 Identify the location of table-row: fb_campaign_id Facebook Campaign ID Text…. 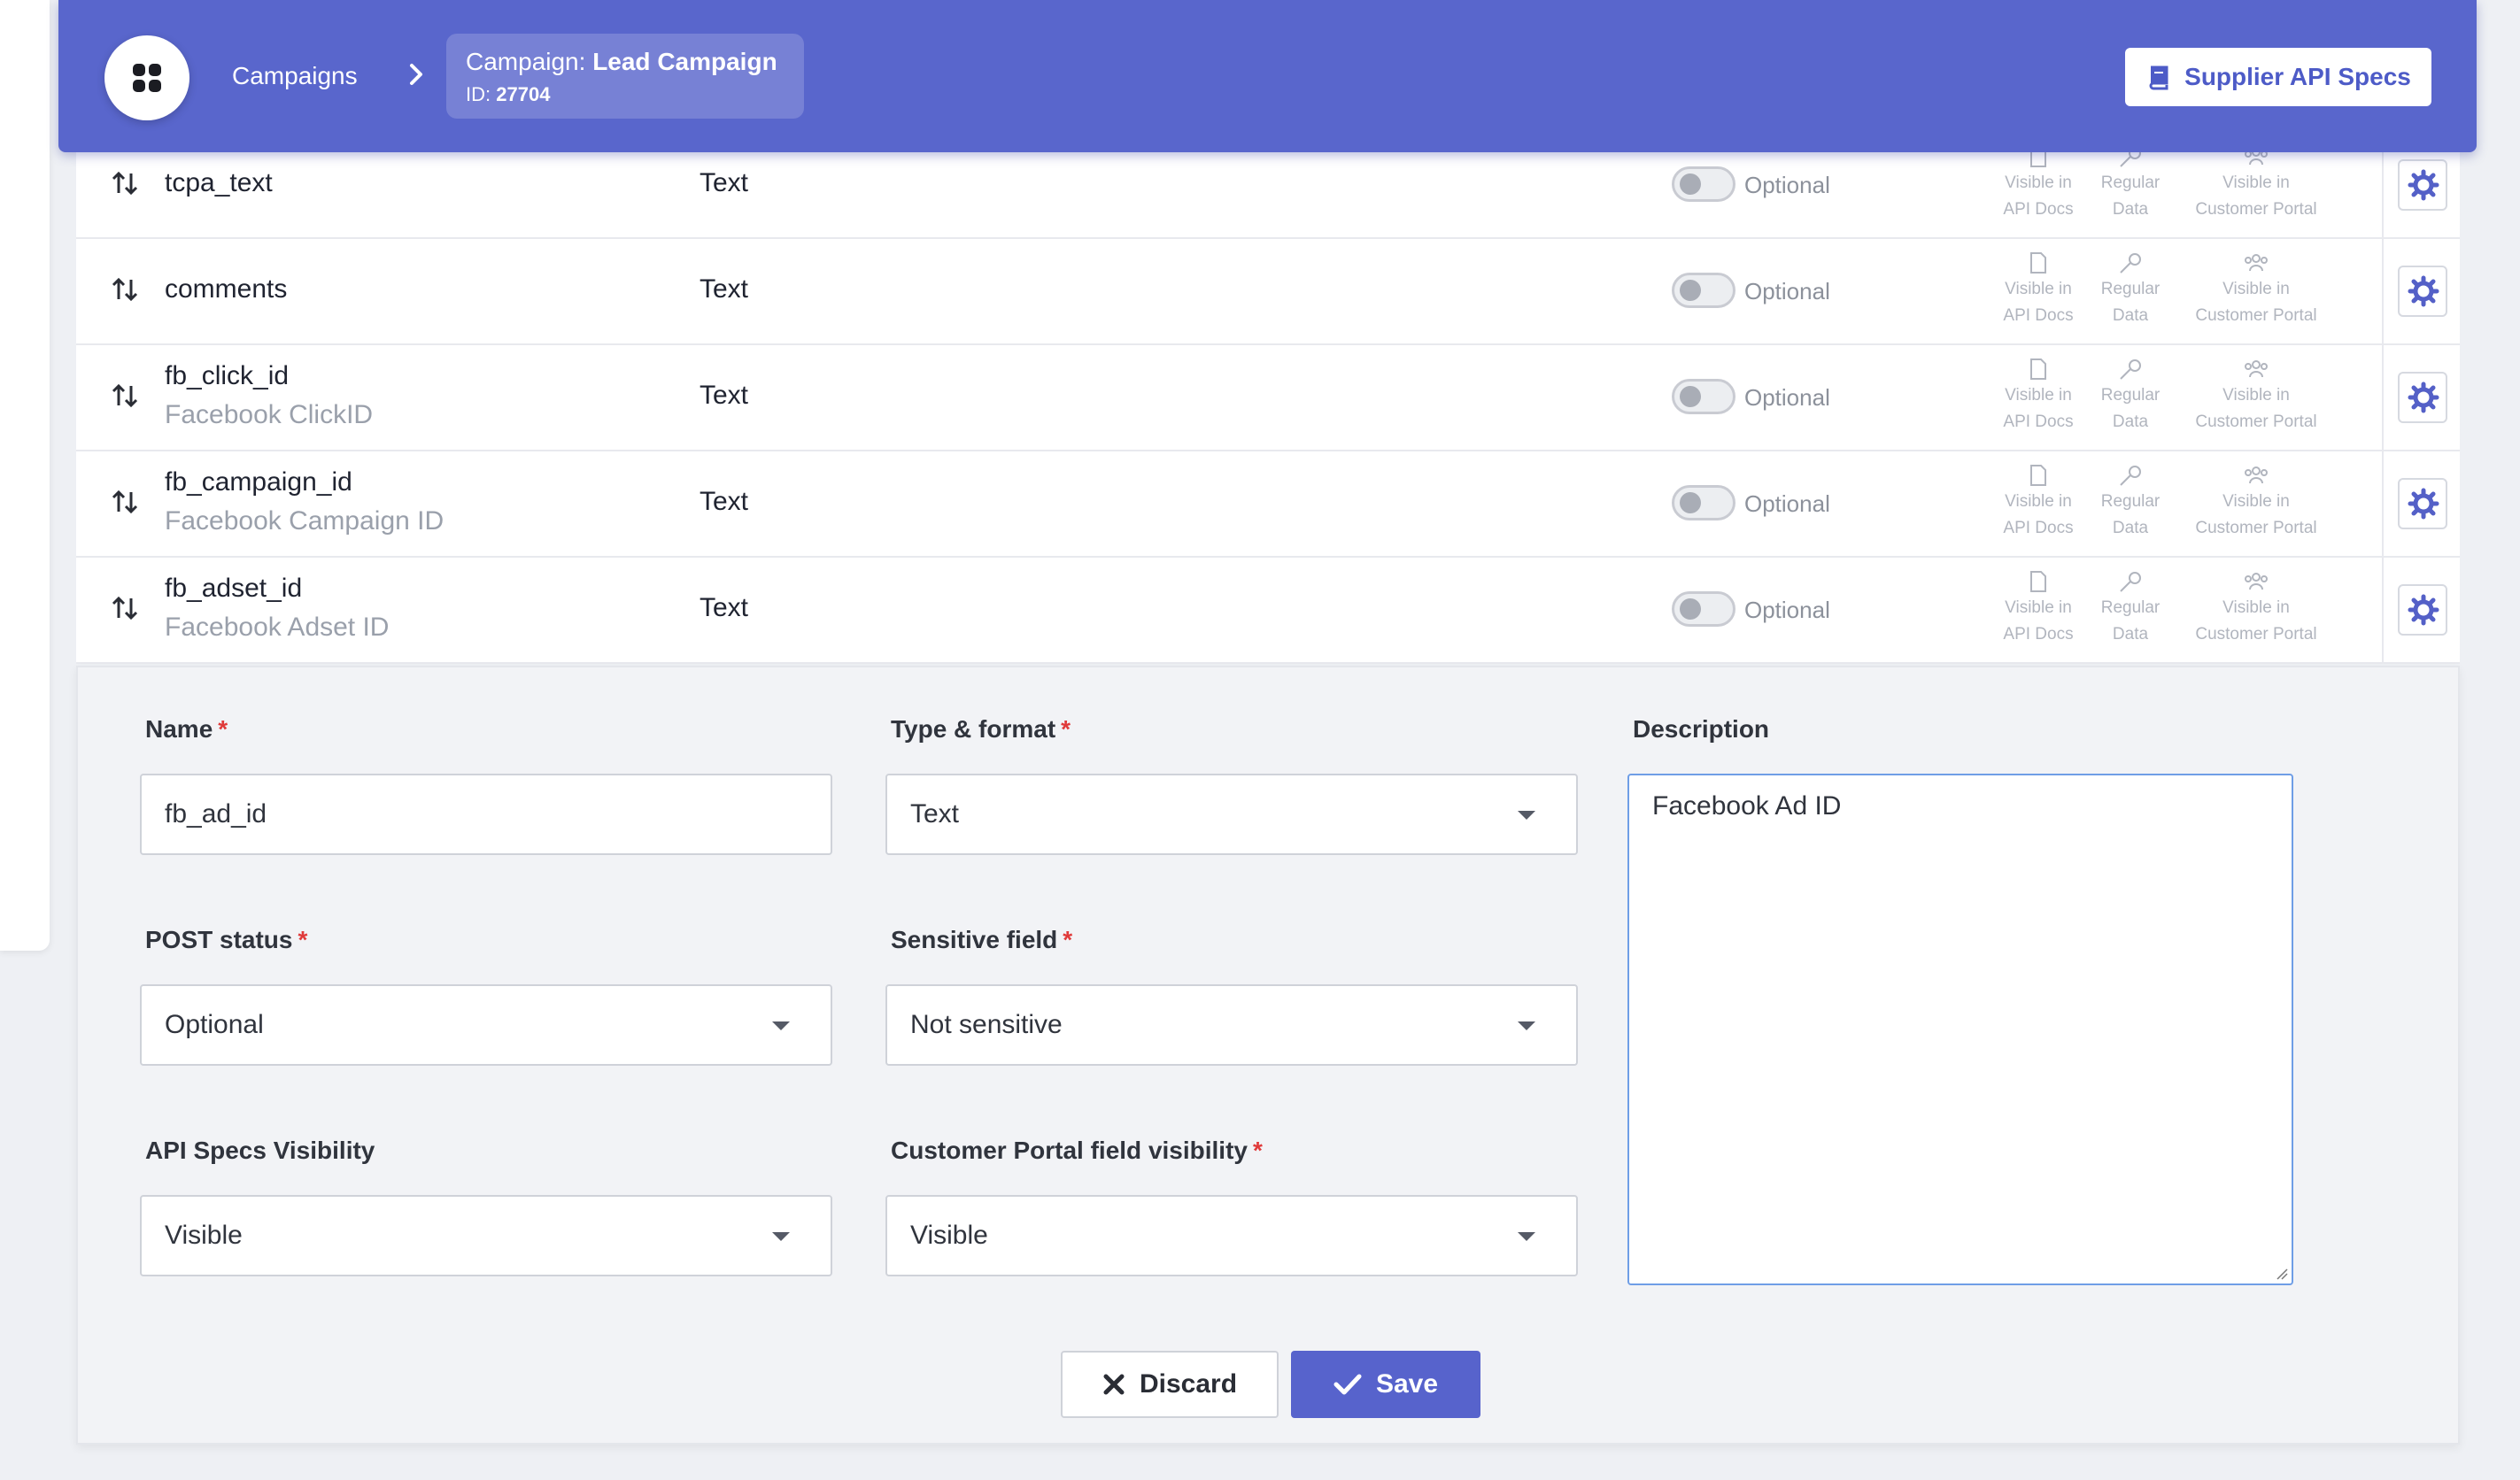
(1268, 504).